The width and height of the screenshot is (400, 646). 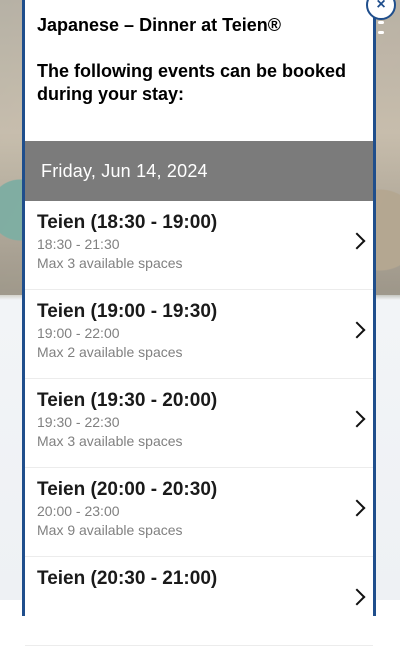 I want to click on menu-icon, so click(x=382, y=22).